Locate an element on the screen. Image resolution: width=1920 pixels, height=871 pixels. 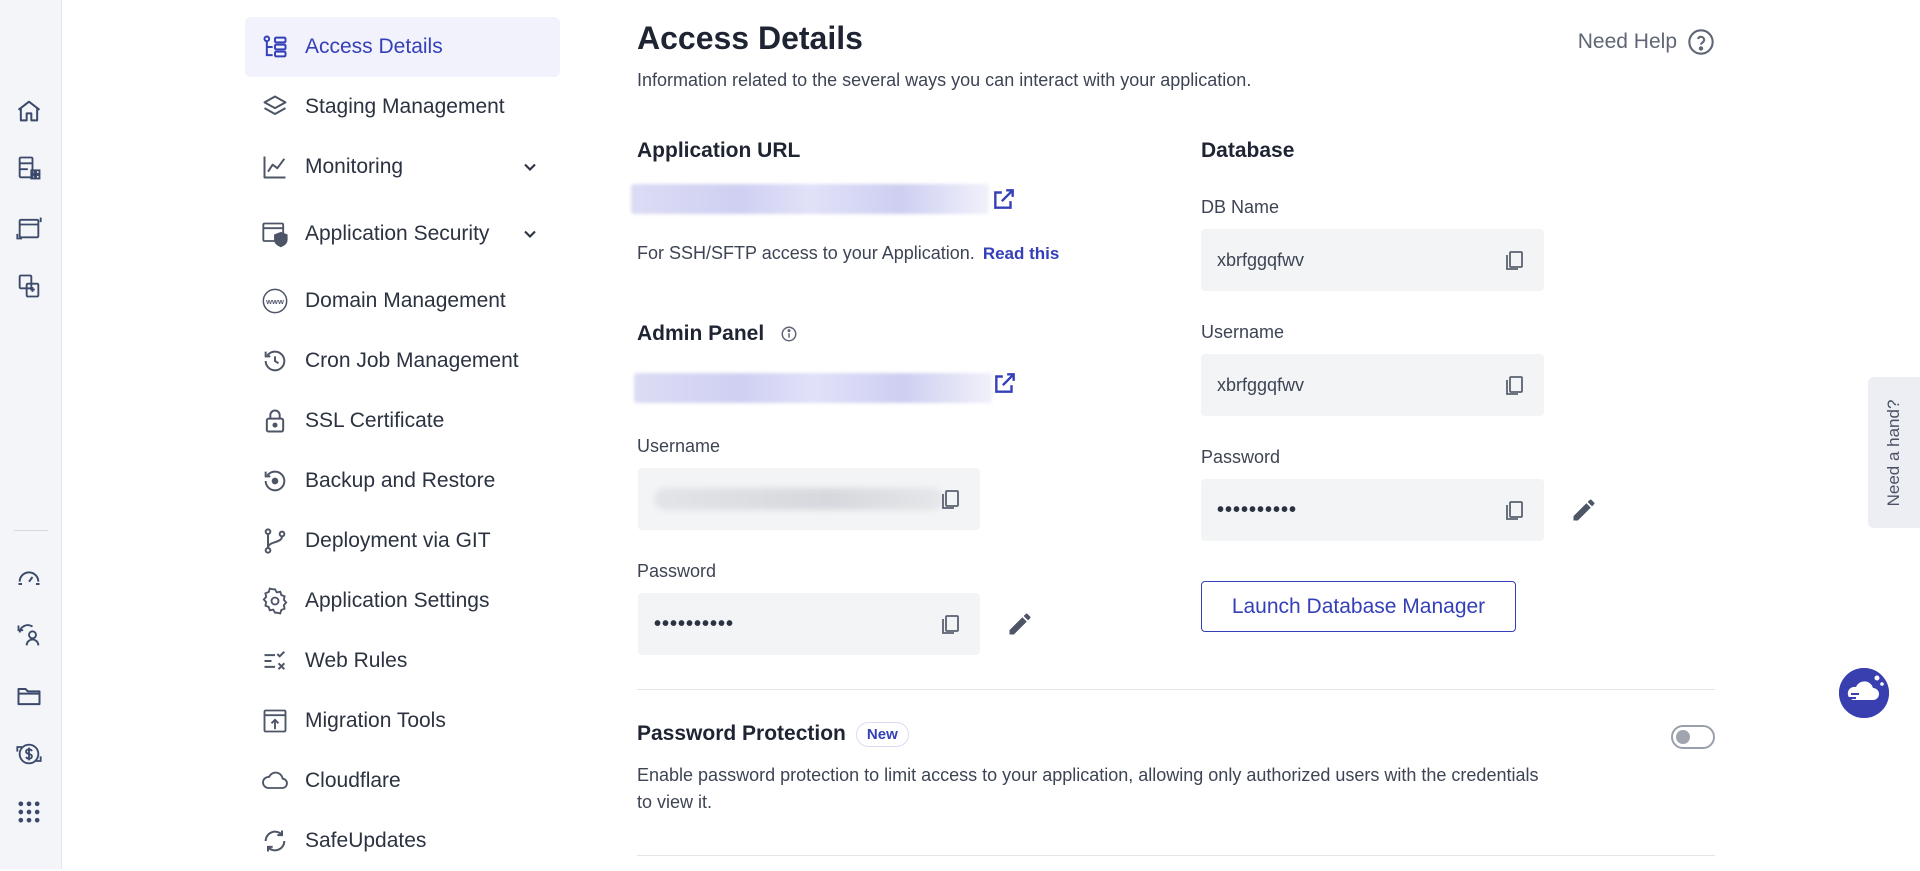
sidebar-item-label: SafeUpdates is located at coordinates (366, 840).